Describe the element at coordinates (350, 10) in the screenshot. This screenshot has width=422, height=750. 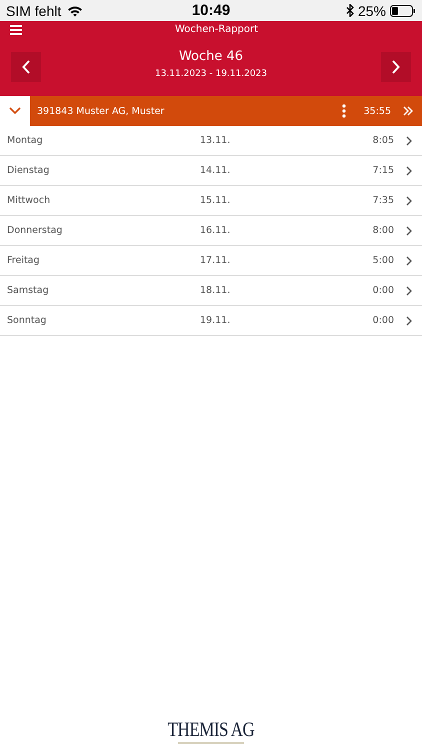
I see `bluetooth-icon` at that location.